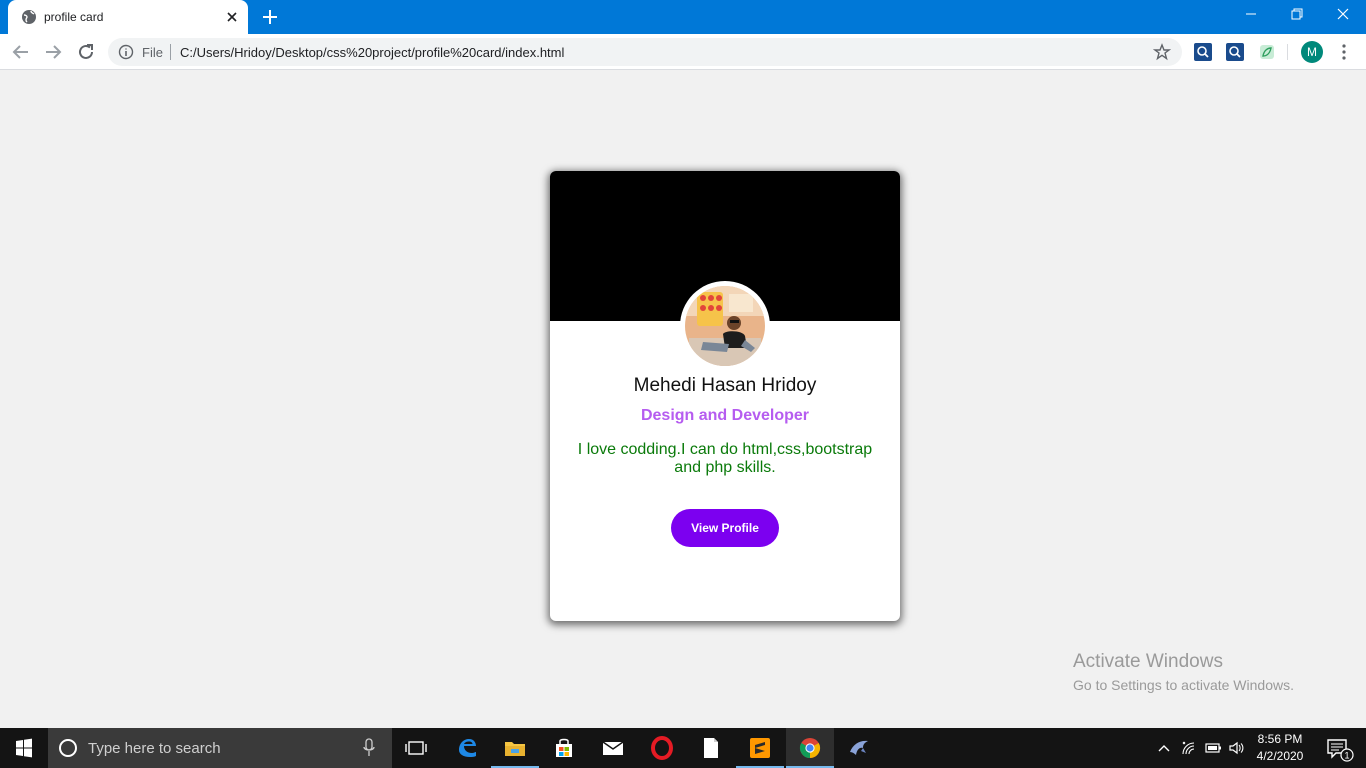 Image resolution: width=1366 pixels, height=768 pixels. What do you see at coordinates (1280, 756) in the screenshot?
I see `clock-date: 4/2/2020` at bounding box center [1280, 756].